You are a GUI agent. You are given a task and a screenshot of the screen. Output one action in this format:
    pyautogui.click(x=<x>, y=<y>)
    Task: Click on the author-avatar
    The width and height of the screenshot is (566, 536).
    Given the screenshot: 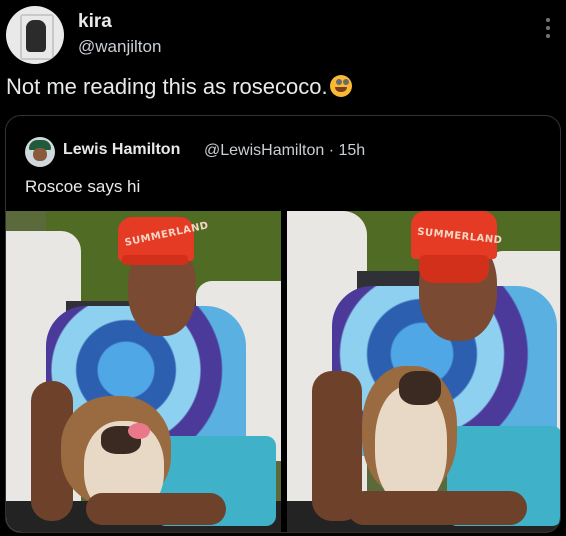 What is the action you would take?
    pyautogui.click(x=35, y=35)
    